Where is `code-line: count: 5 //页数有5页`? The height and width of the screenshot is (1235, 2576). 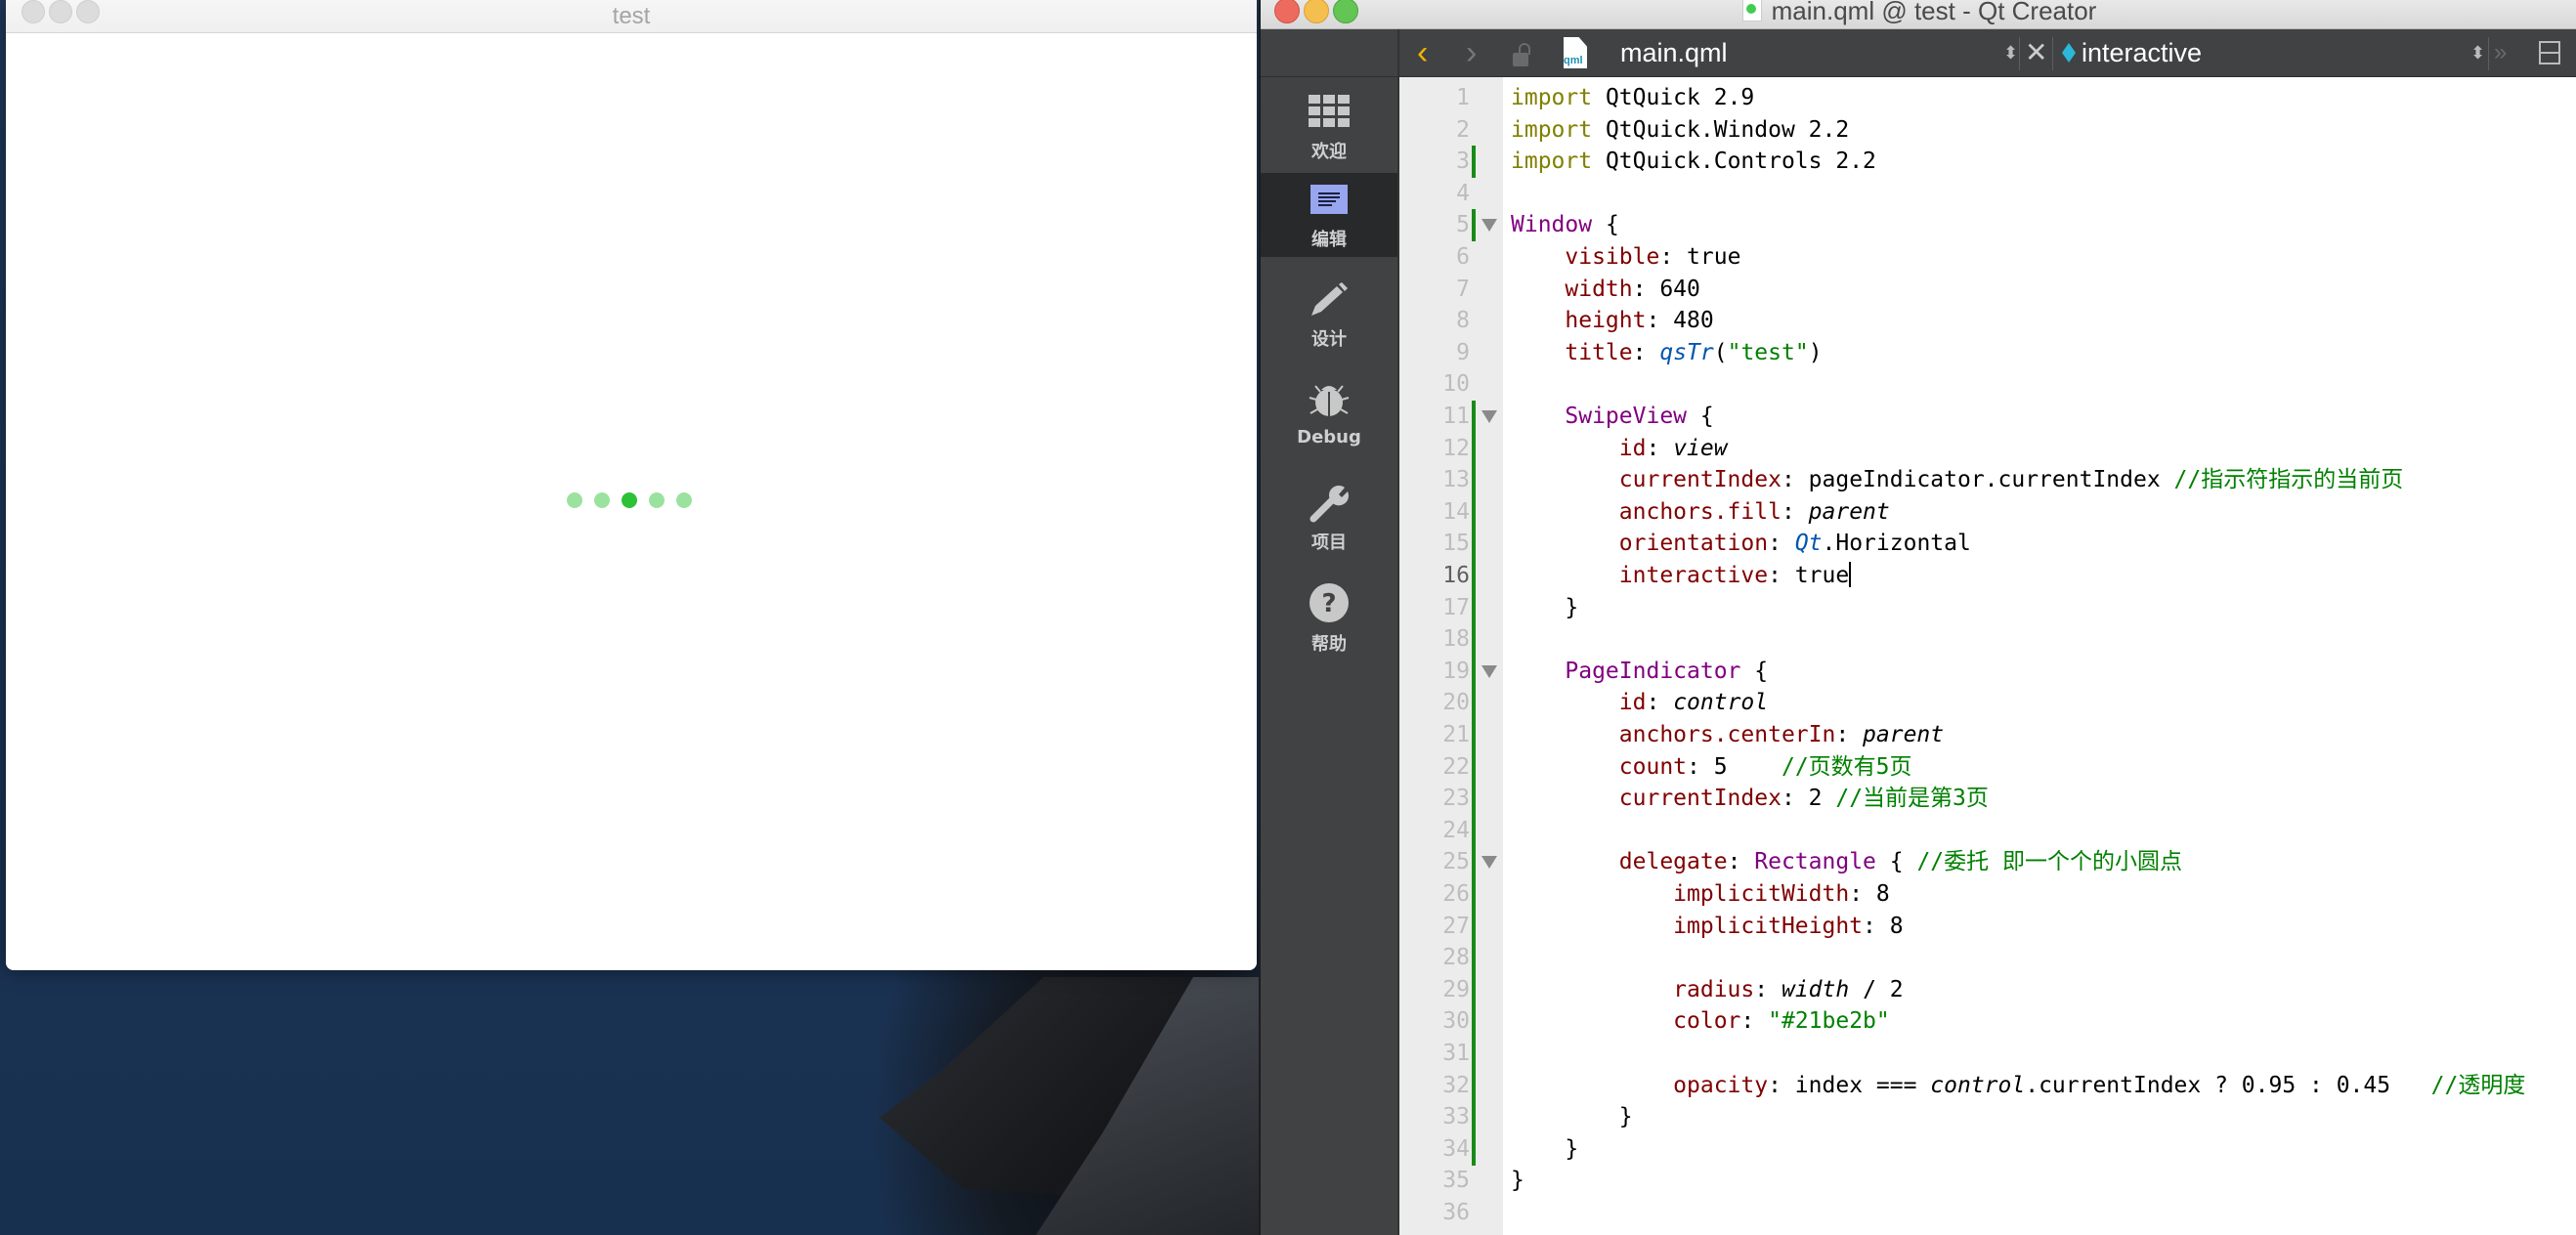
code-line: count: 5 //页数有5页 is located at coordinates (1712, 767).